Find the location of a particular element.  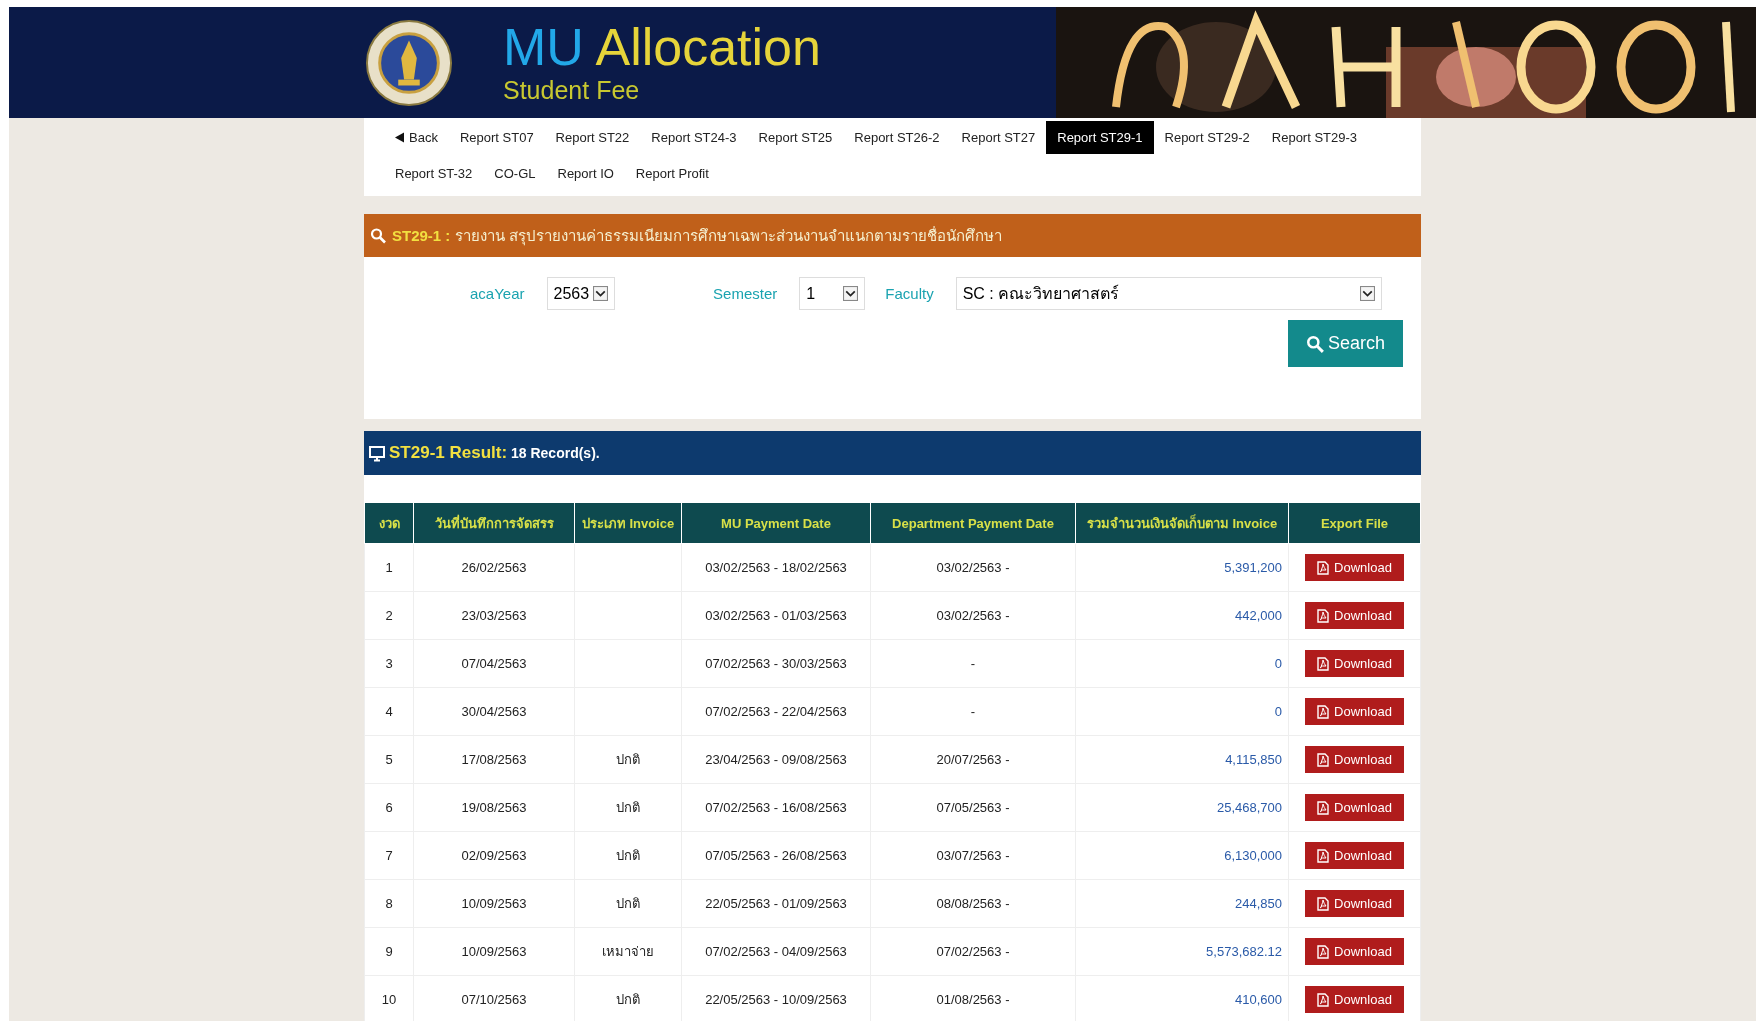

field-label: Faculty is located at coordinates (909, 293).